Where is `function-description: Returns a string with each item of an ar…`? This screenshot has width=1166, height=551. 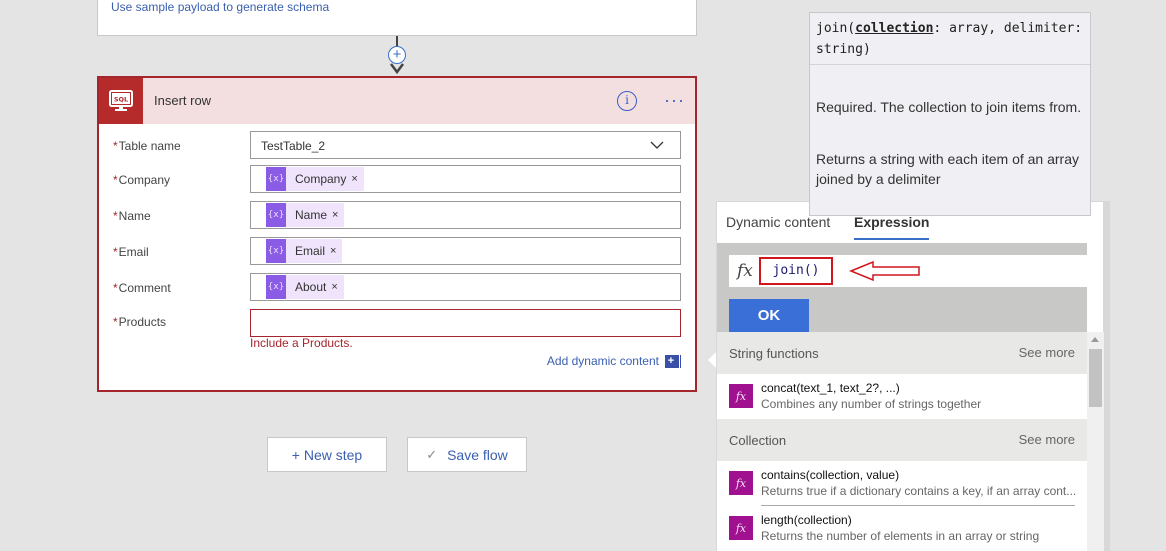 function-description: Returns a string with each item of an ar… is located at coordinates (948, 169).